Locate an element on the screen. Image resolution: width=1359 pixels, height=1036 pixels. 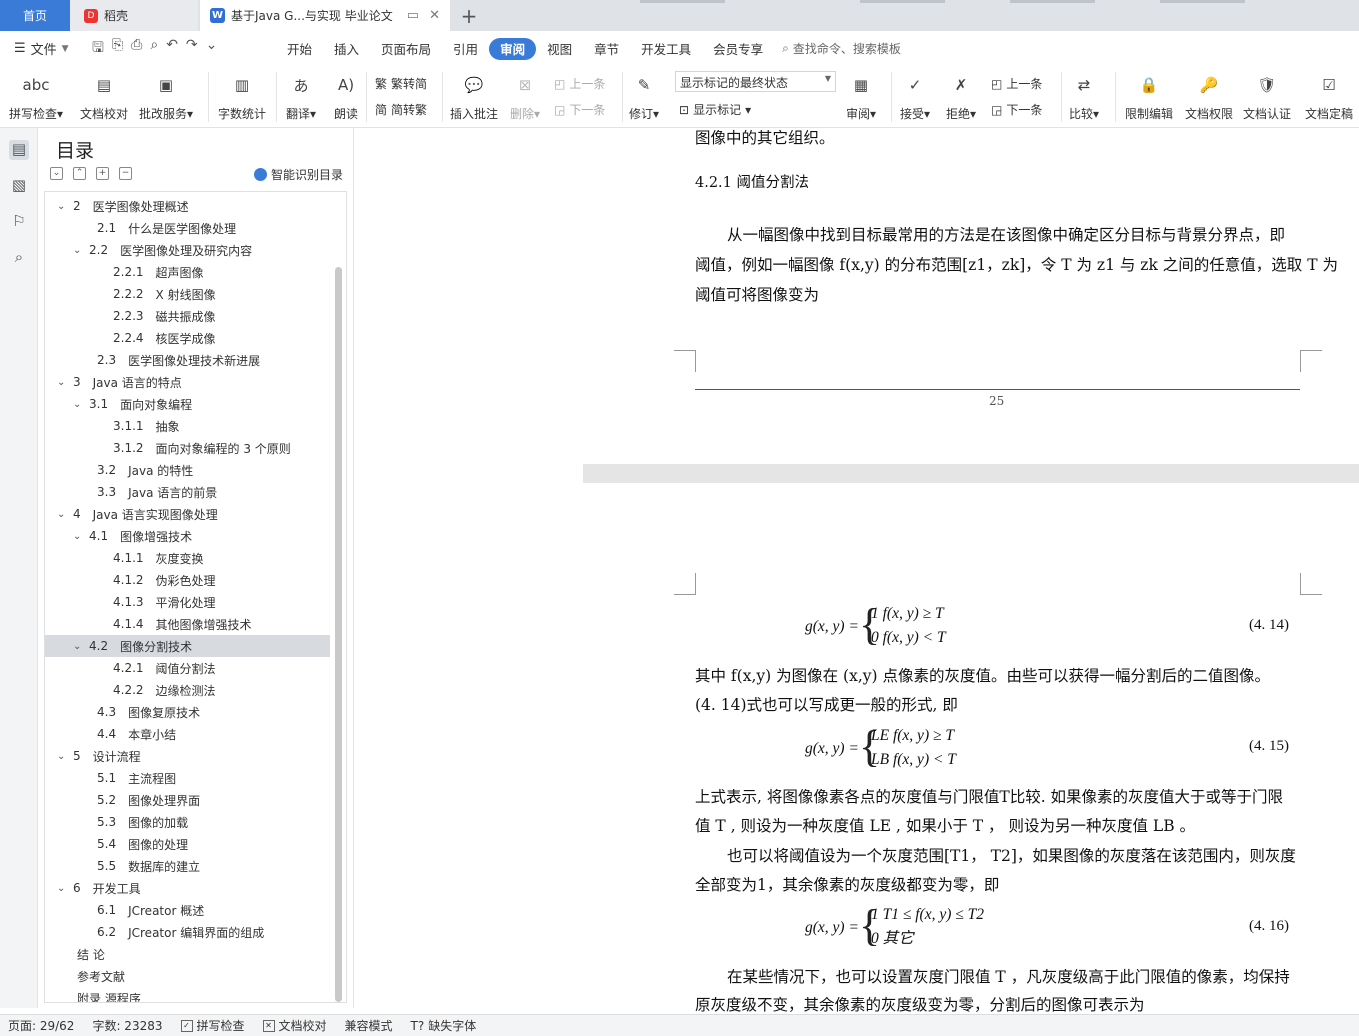
toc-item: 3.3 Java 语言的前景 is located at coordinates (187, 492).